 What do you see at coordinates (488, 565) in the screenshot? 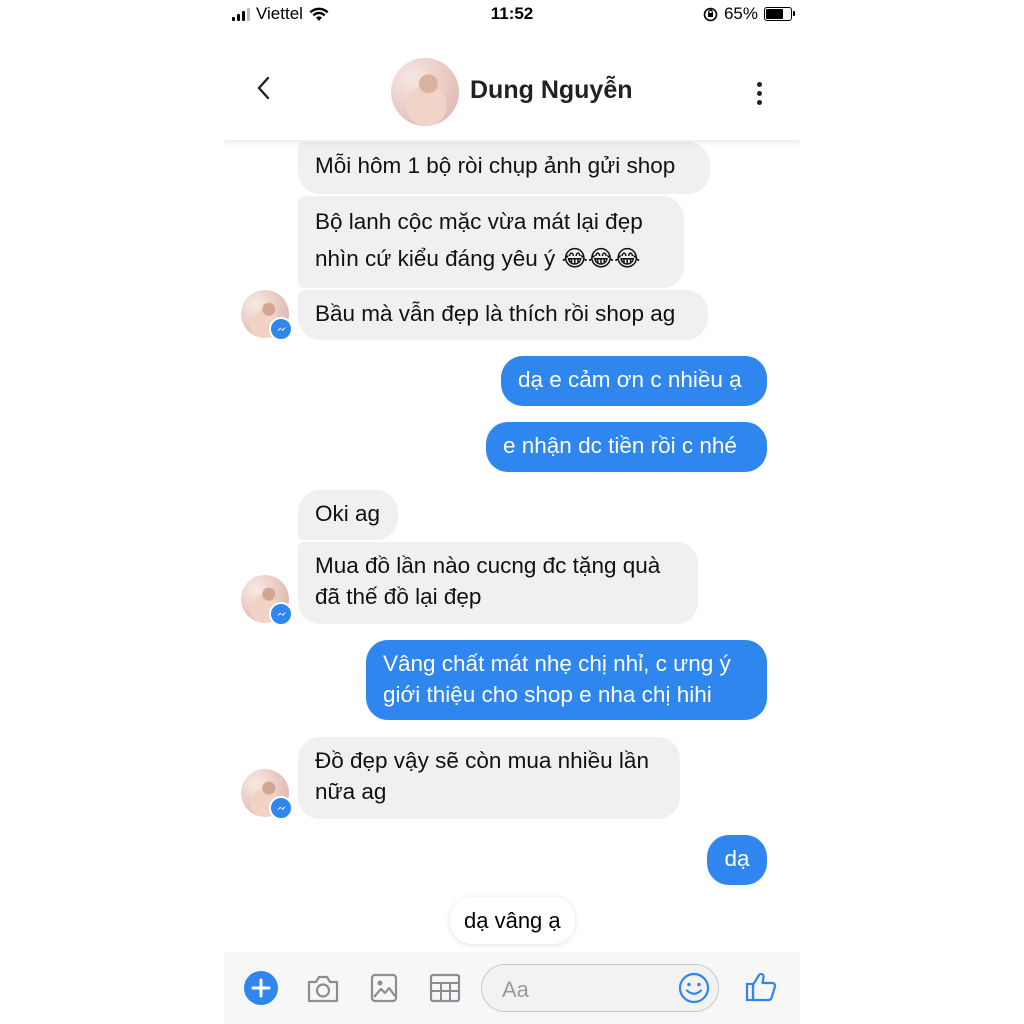
I see `message-text: Mua đồ lần nào cucng đc tặng quà` at bounding box center [488, 565].